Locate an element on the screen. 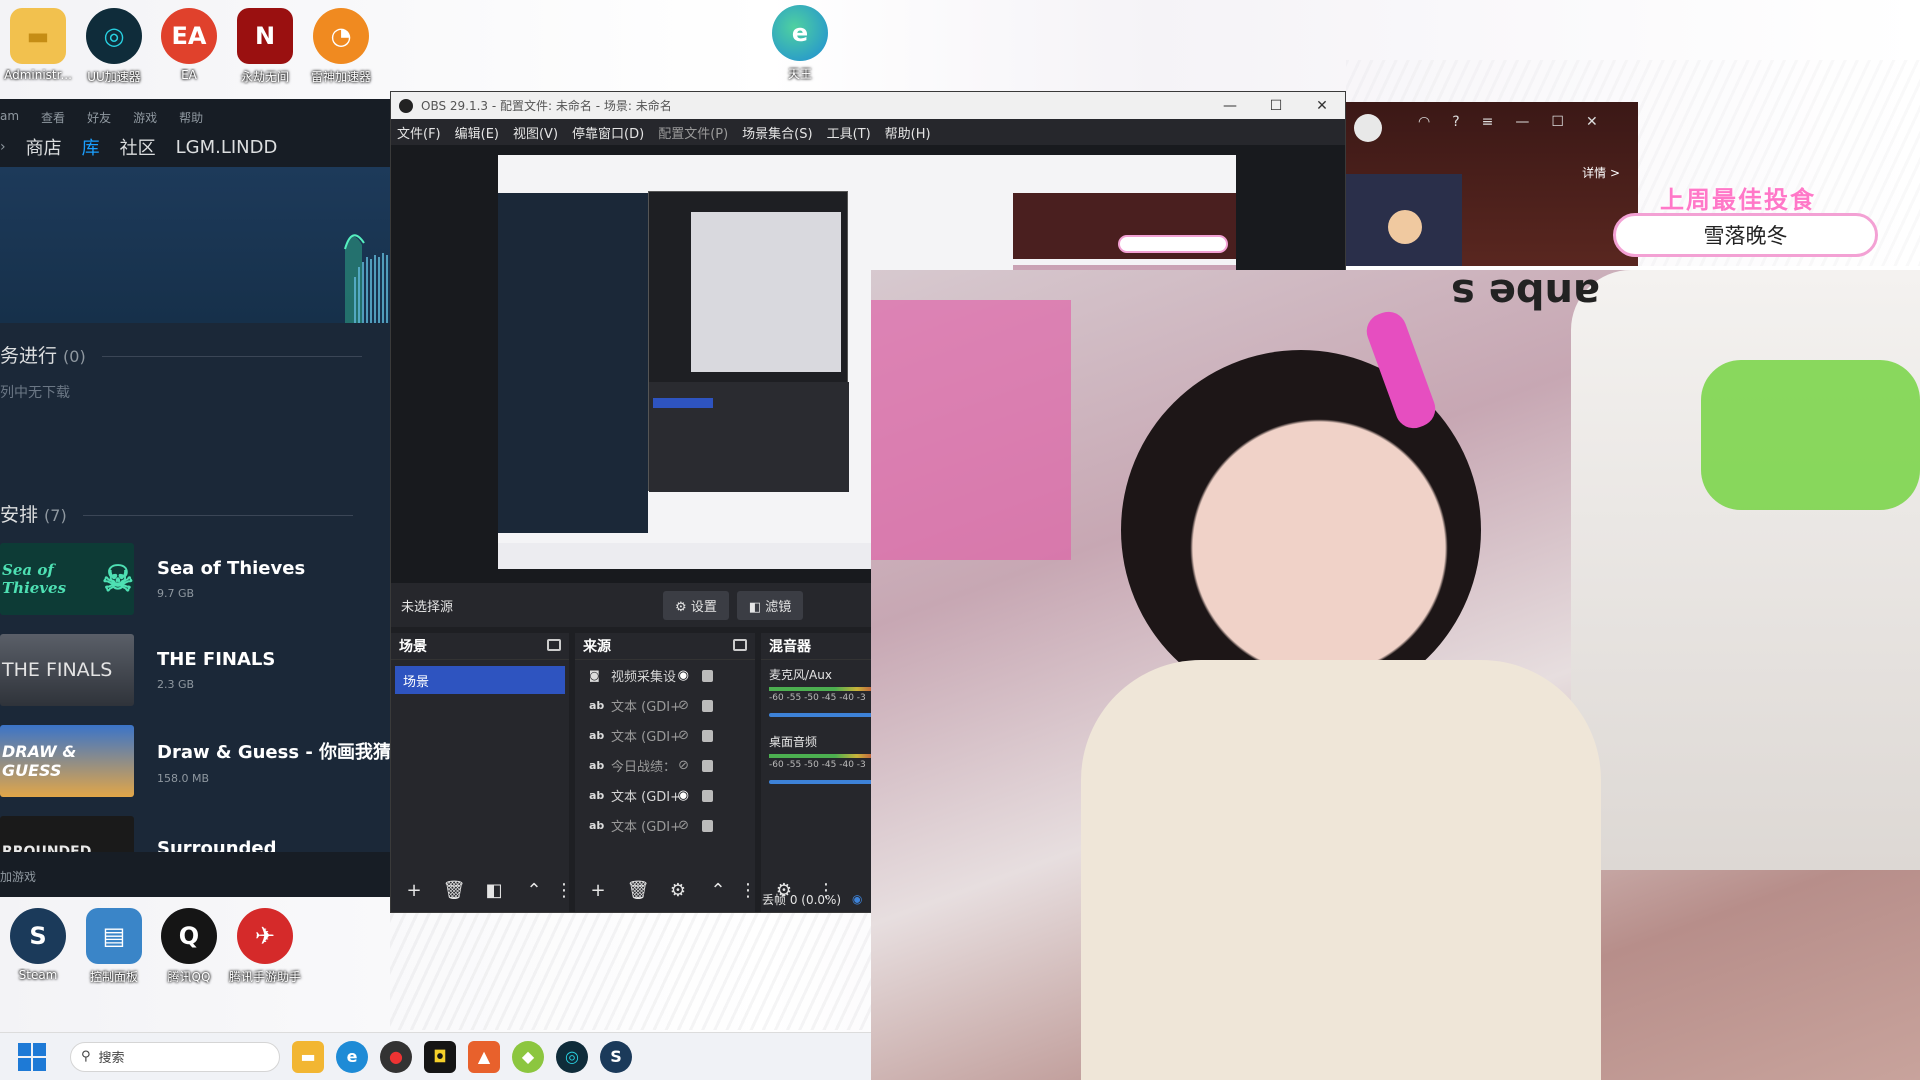 The image size is (1920, 1080). source-item: ab 今日战绩： ⊘ is located at coordinates (665, 765).